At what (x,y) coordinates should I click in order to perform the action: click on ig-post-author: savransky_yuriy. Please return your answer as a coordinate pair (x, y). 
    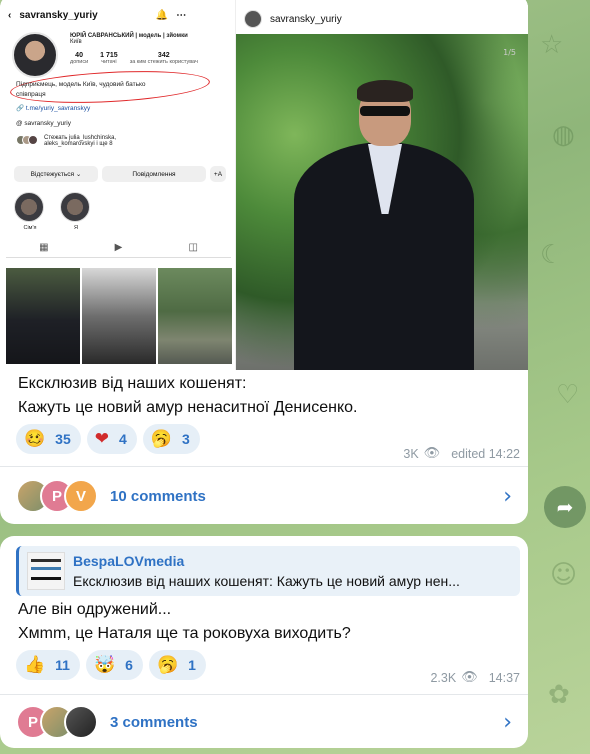
    Looking at the image, I should click on (293, 19).